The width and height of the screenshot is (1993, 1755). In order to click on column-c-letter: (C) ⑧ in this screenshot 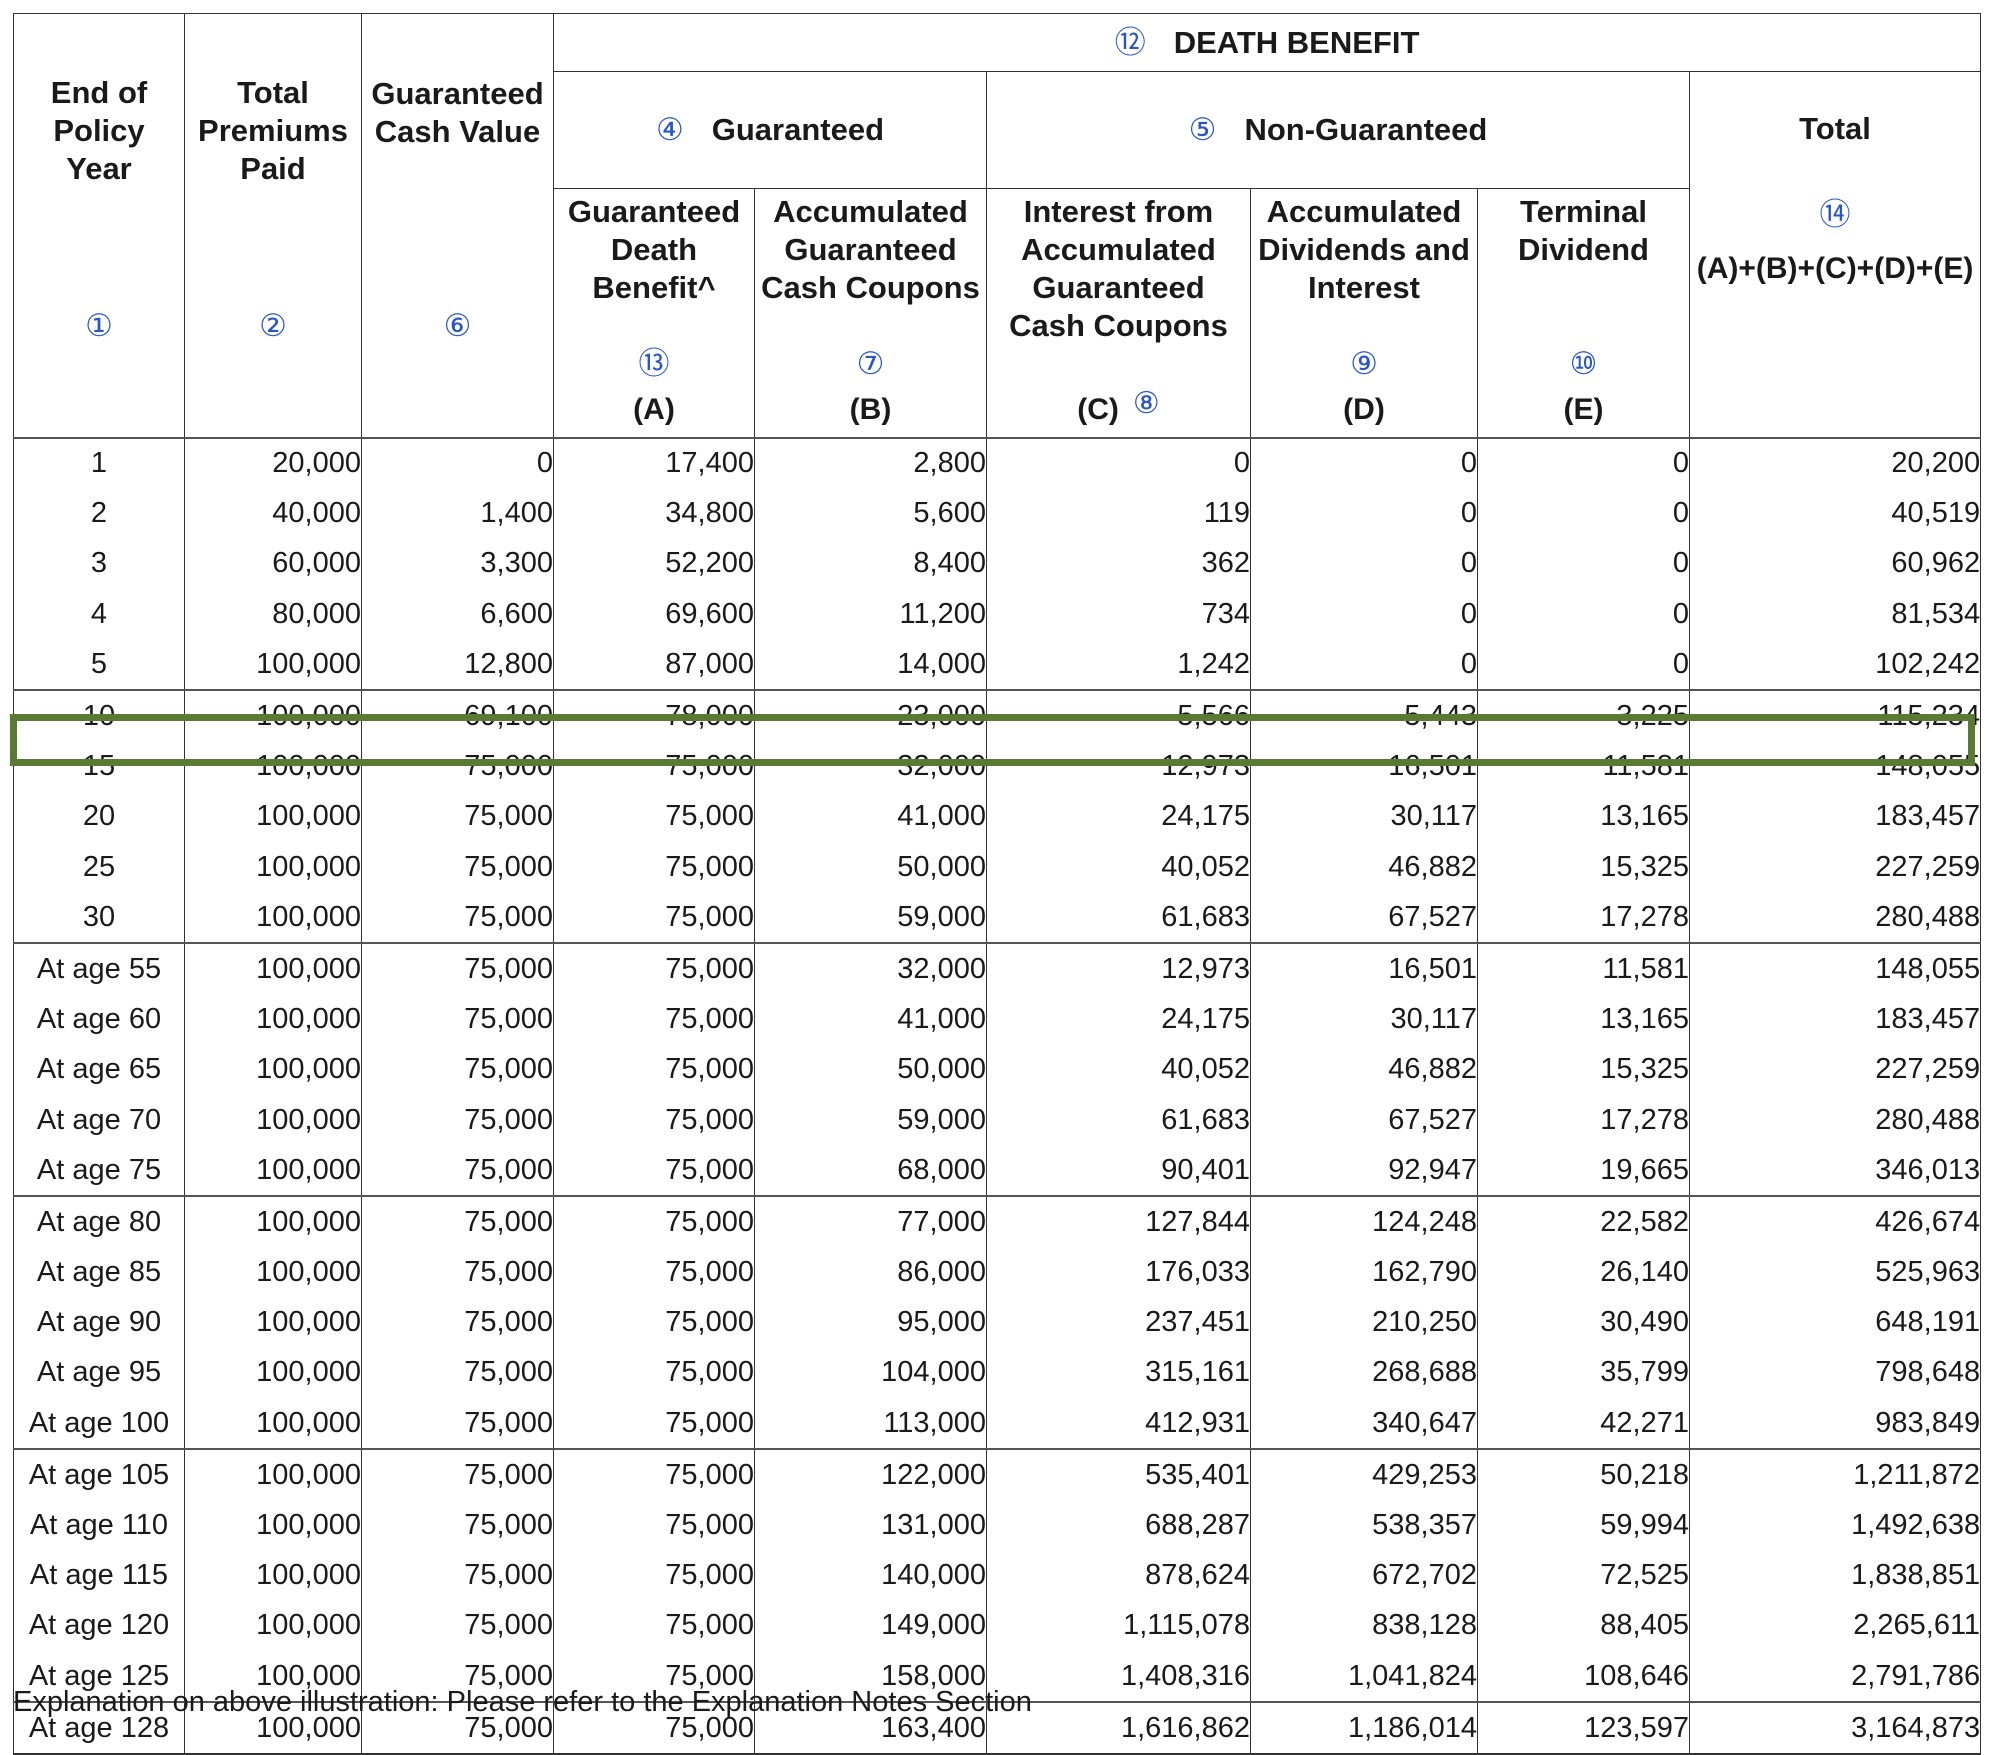, I will do `click(1118, 391)`.